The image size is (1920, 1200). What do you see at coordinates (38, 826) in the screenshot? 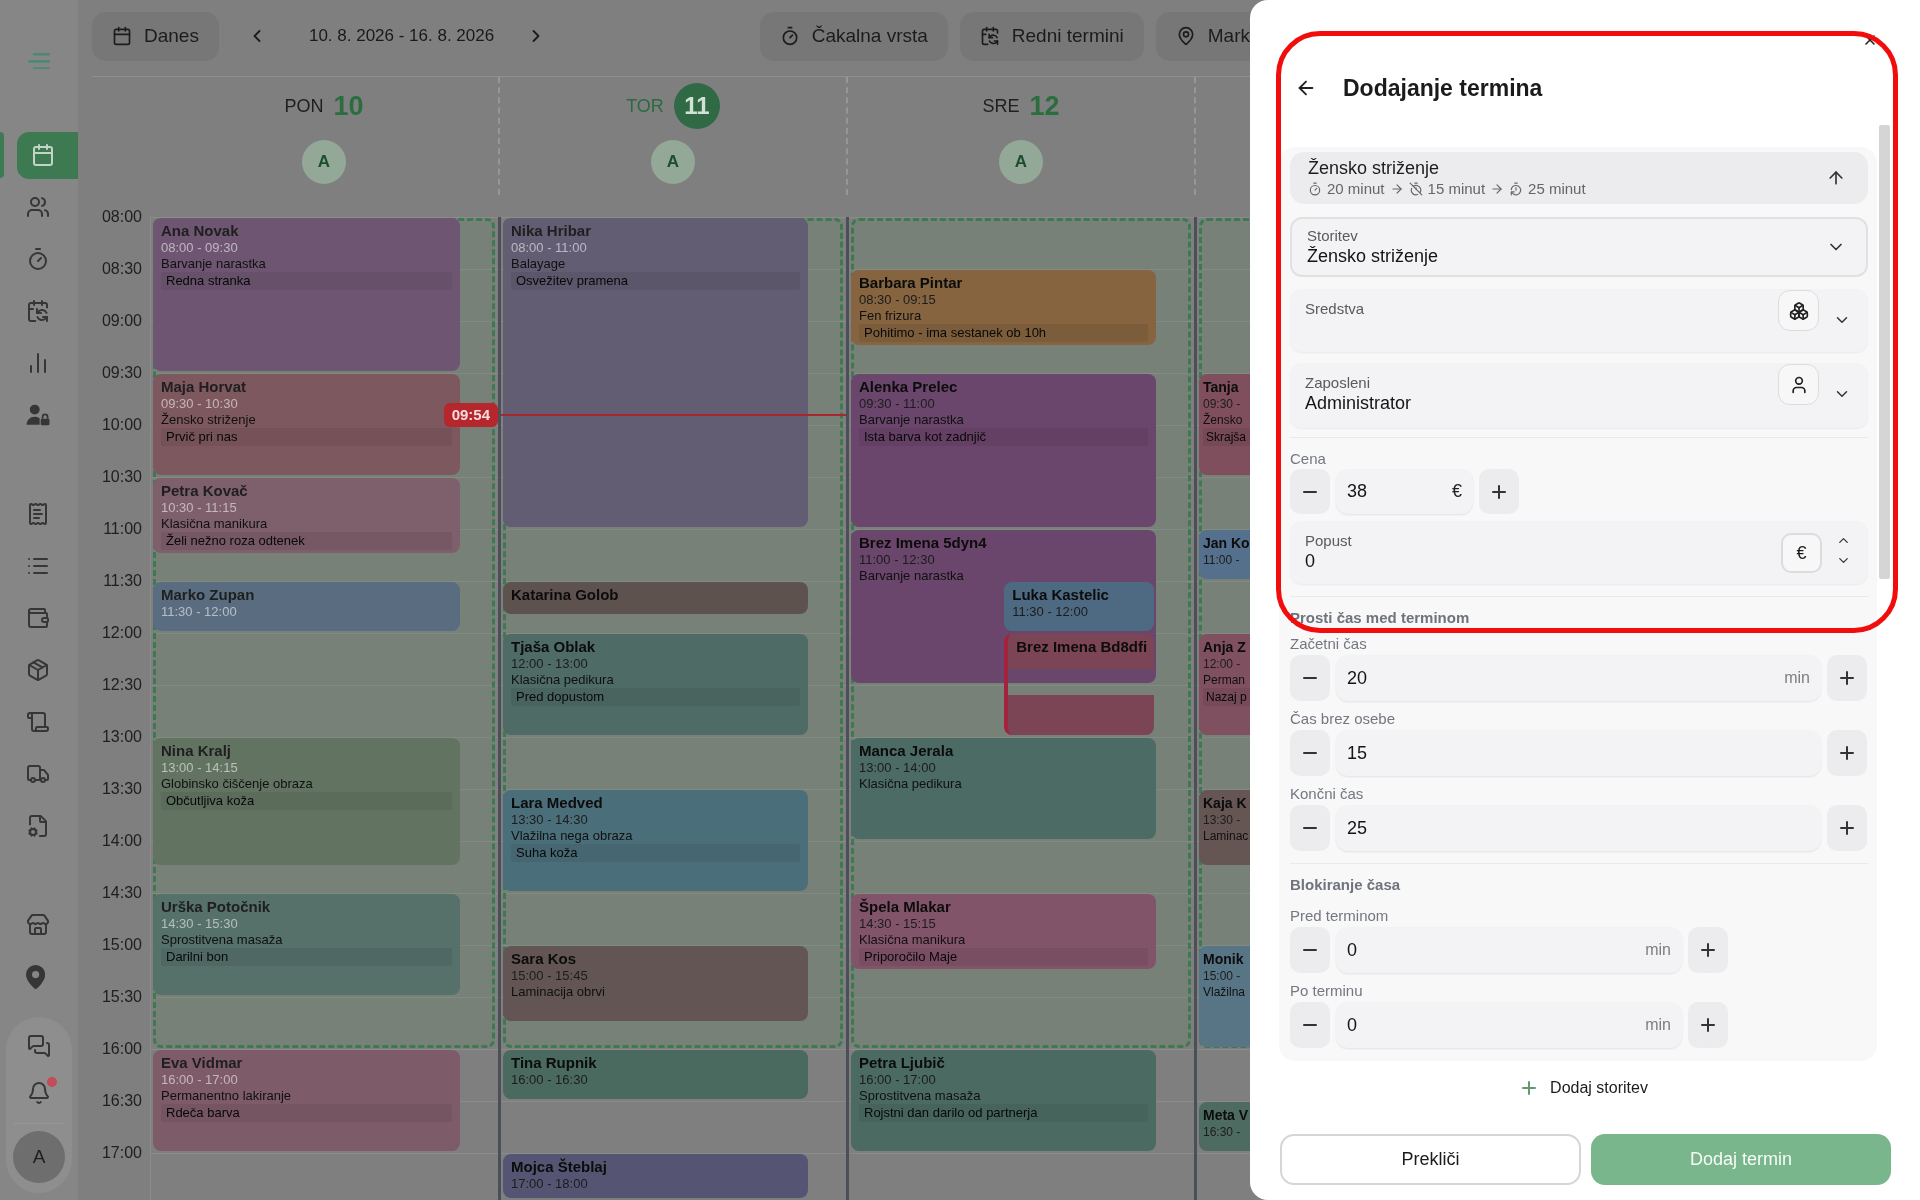
I see `file-gear-icon` at bounding box center [38, 826].